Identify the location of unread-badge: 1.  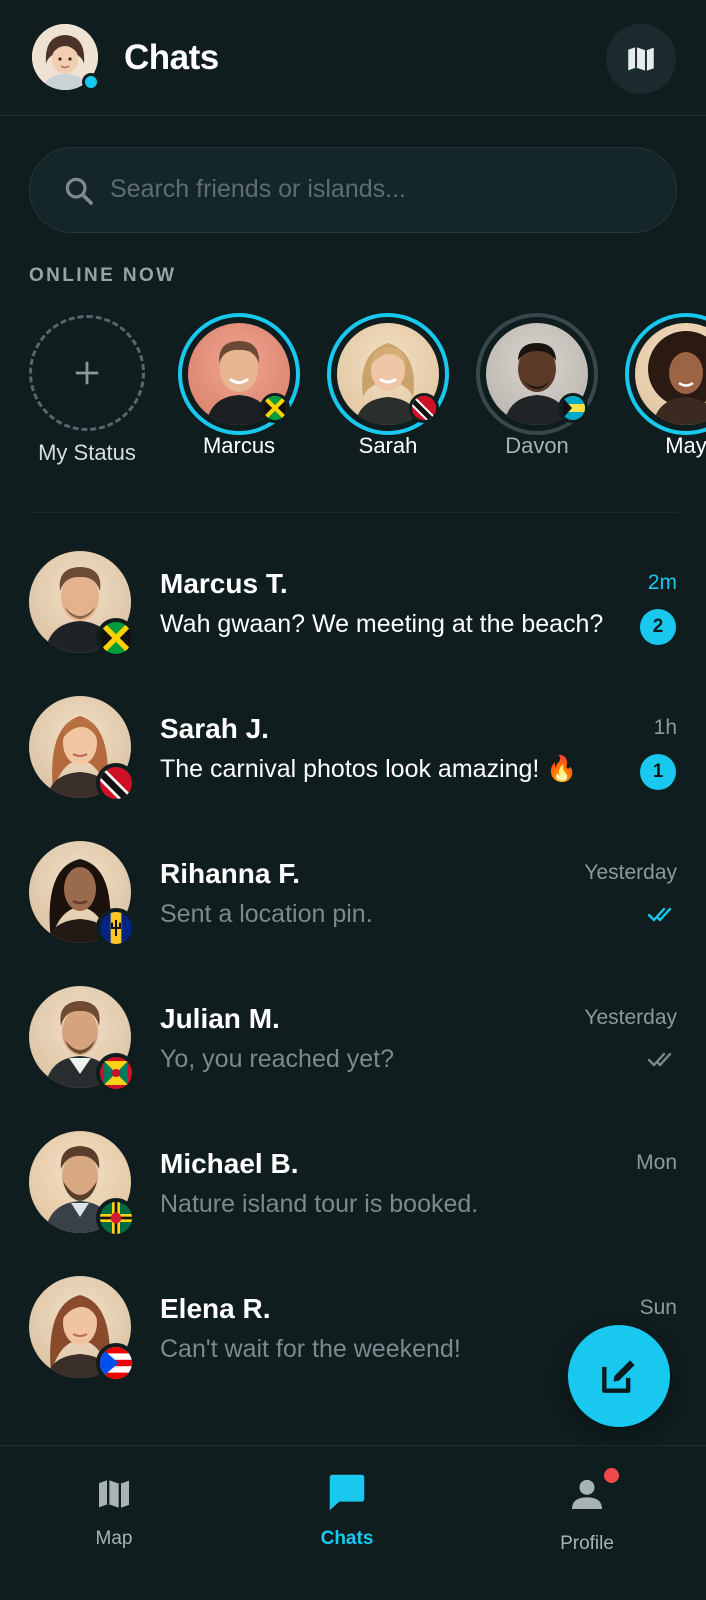
(658, 772).